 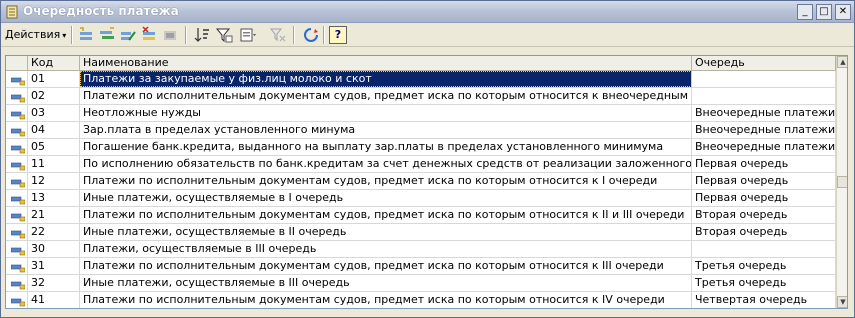 I want to click on scroll-down-button: ▼, so click(x=842, y=302).